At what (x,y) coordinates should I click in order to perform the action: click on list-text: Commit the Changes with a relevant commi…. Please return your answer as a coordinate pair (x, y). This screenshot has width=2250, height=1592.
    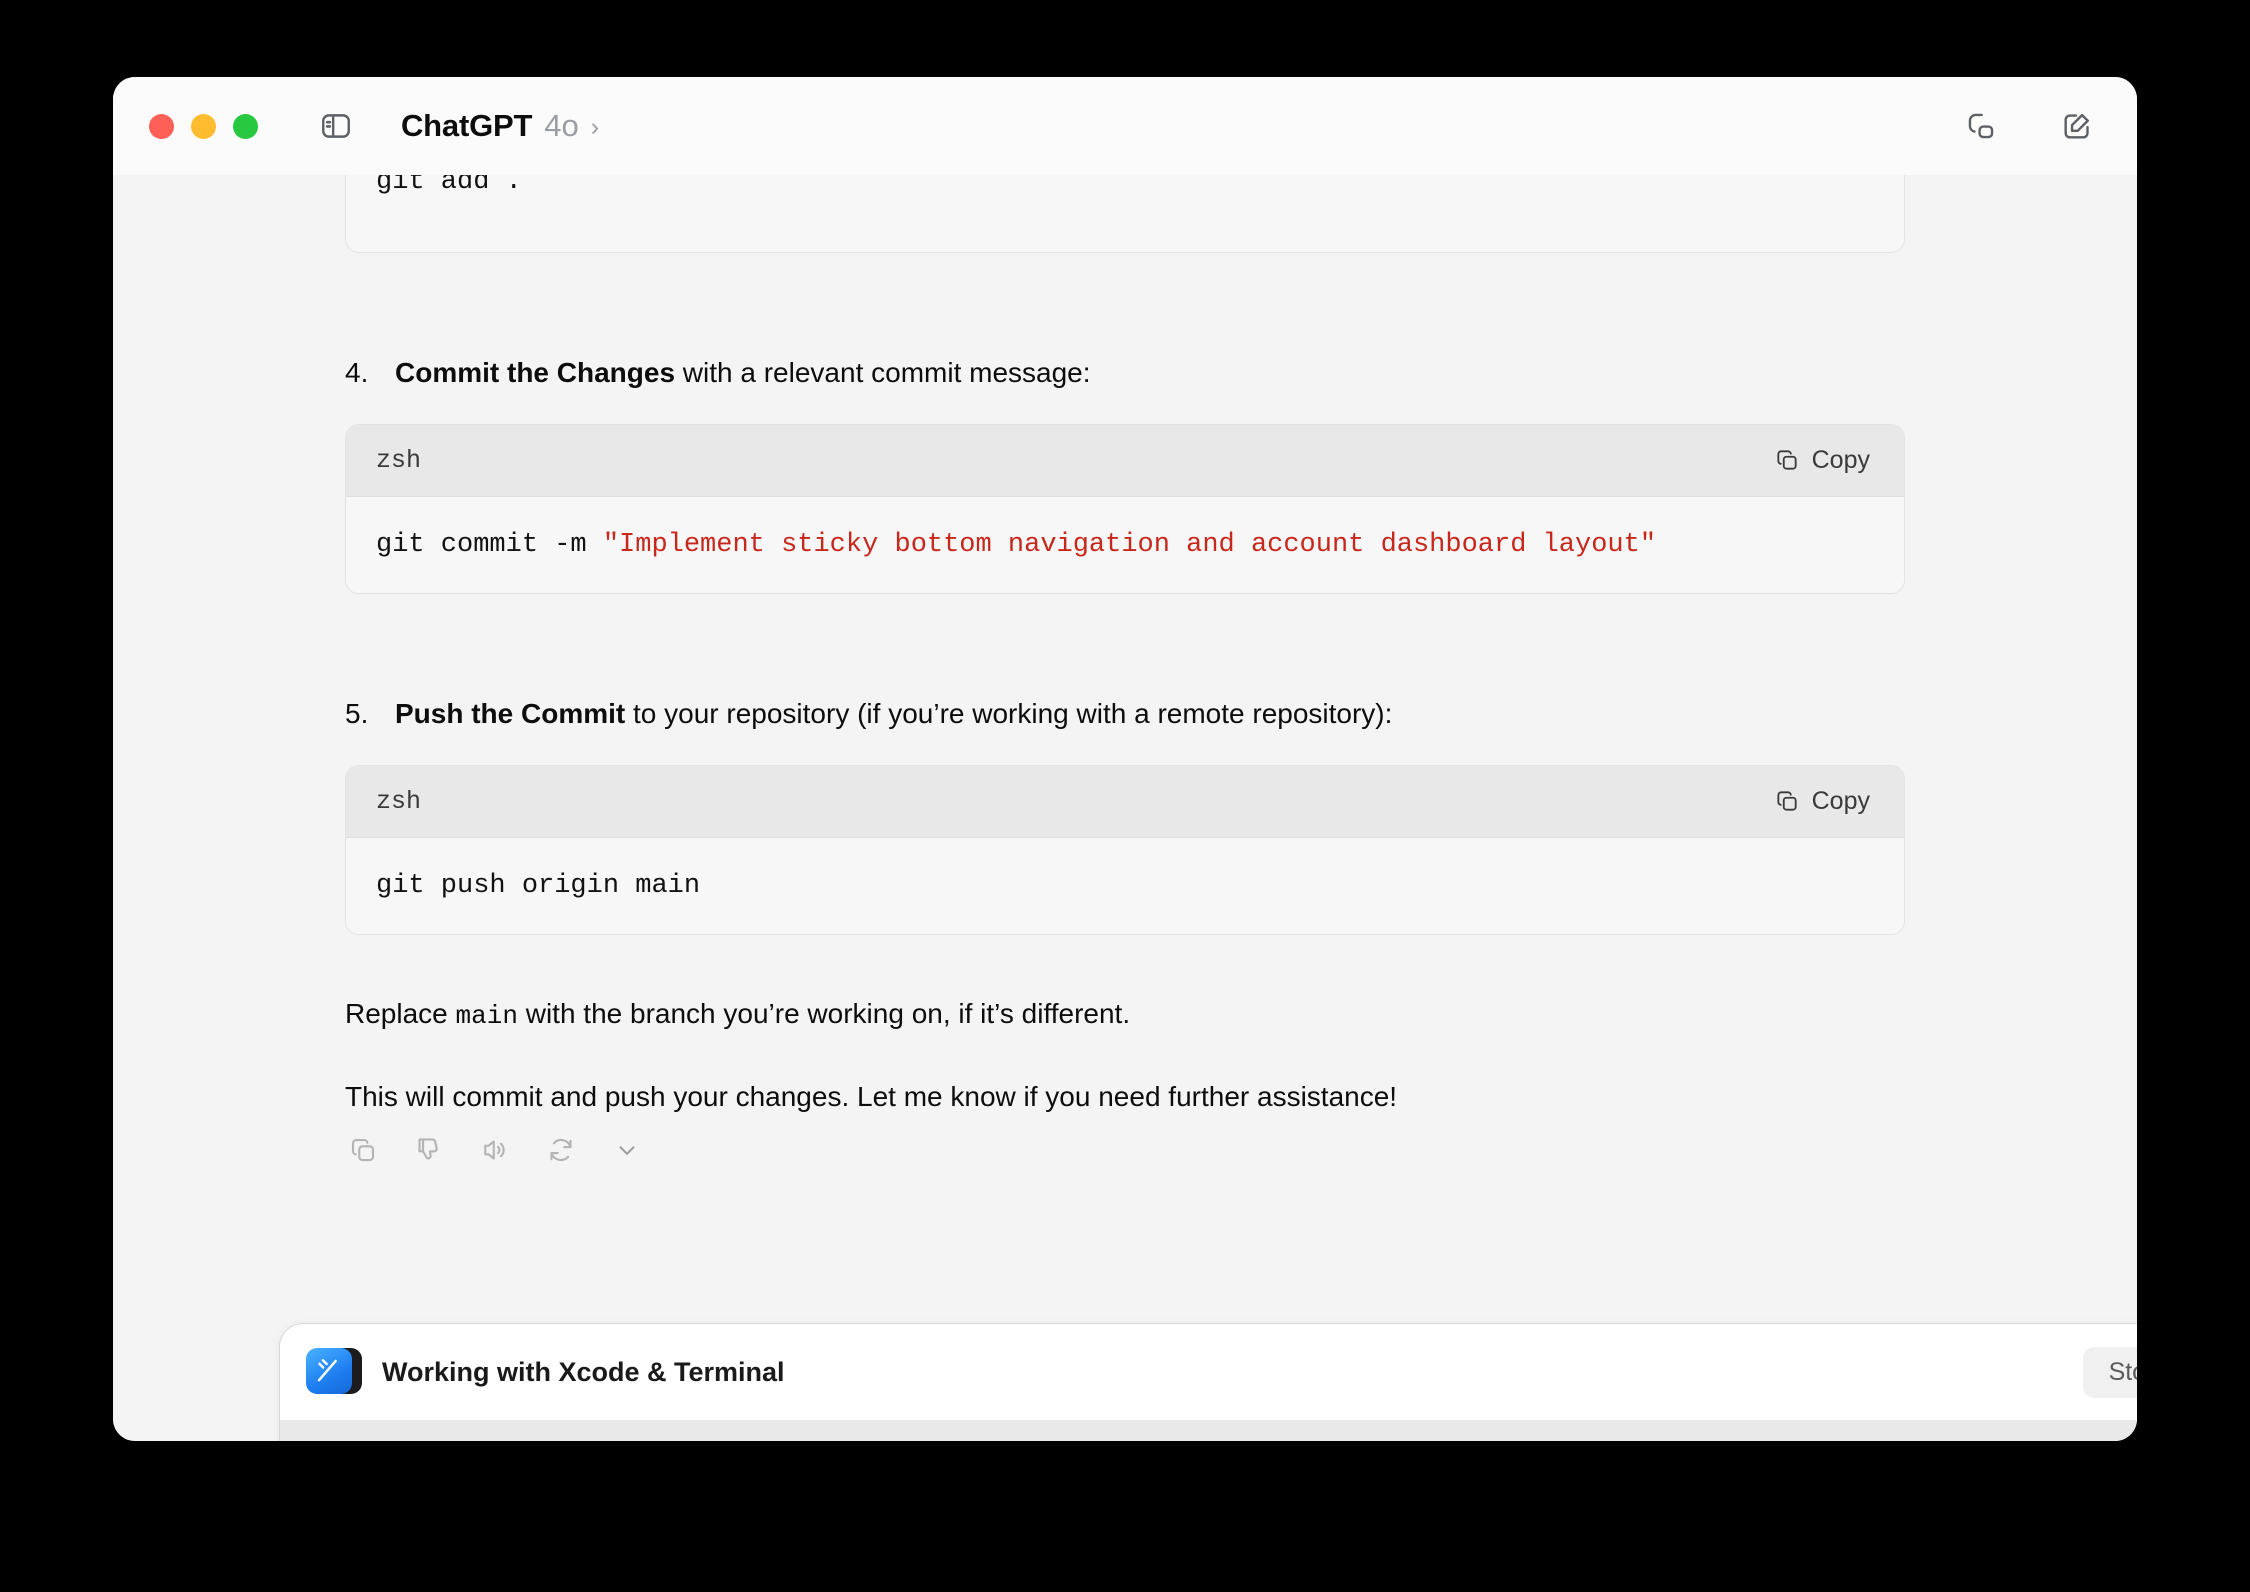
    Looking at the image, I should click on (743, 373).